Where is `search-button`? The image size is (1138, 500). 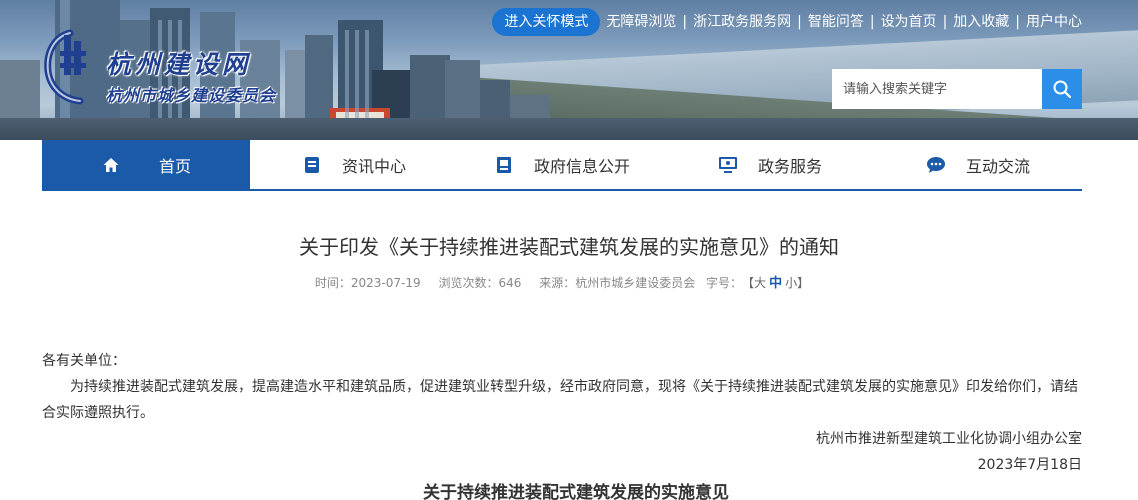
search-button is located at coordinates (1062, 89).